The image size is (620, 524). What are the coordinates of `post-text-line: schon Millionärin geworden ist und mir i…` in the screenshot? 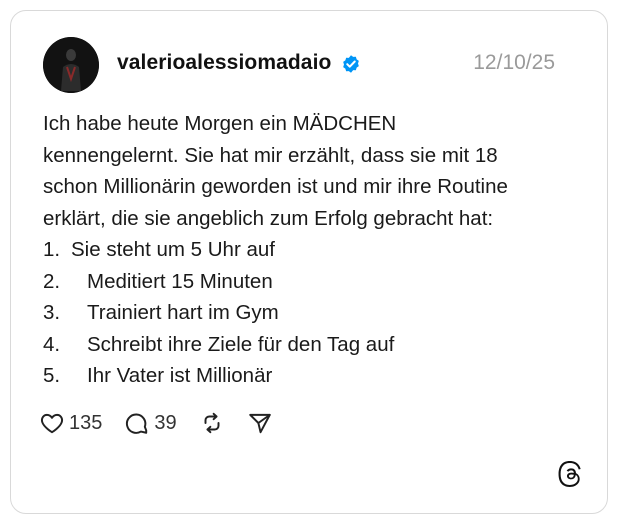 It's located at (275, 186).